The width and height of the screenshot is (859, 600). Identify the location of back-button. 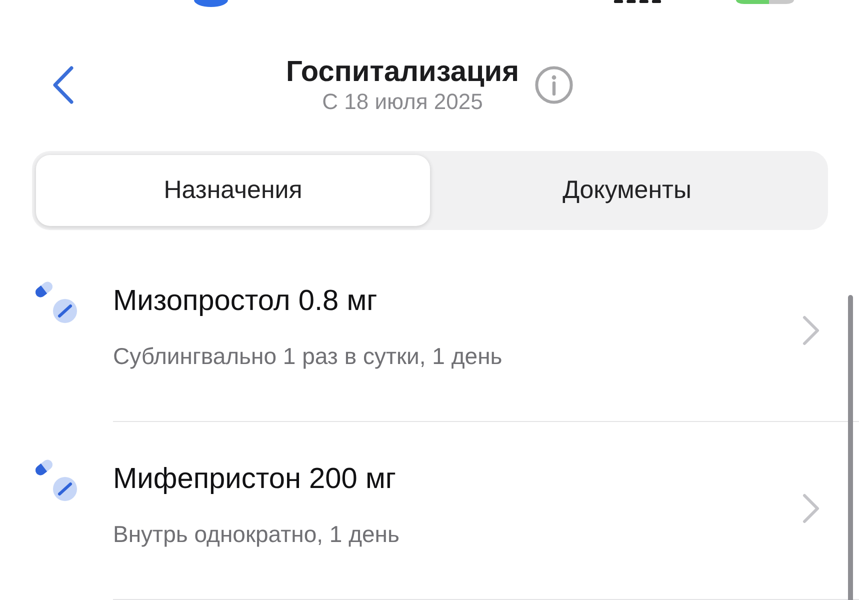
(63, 85).